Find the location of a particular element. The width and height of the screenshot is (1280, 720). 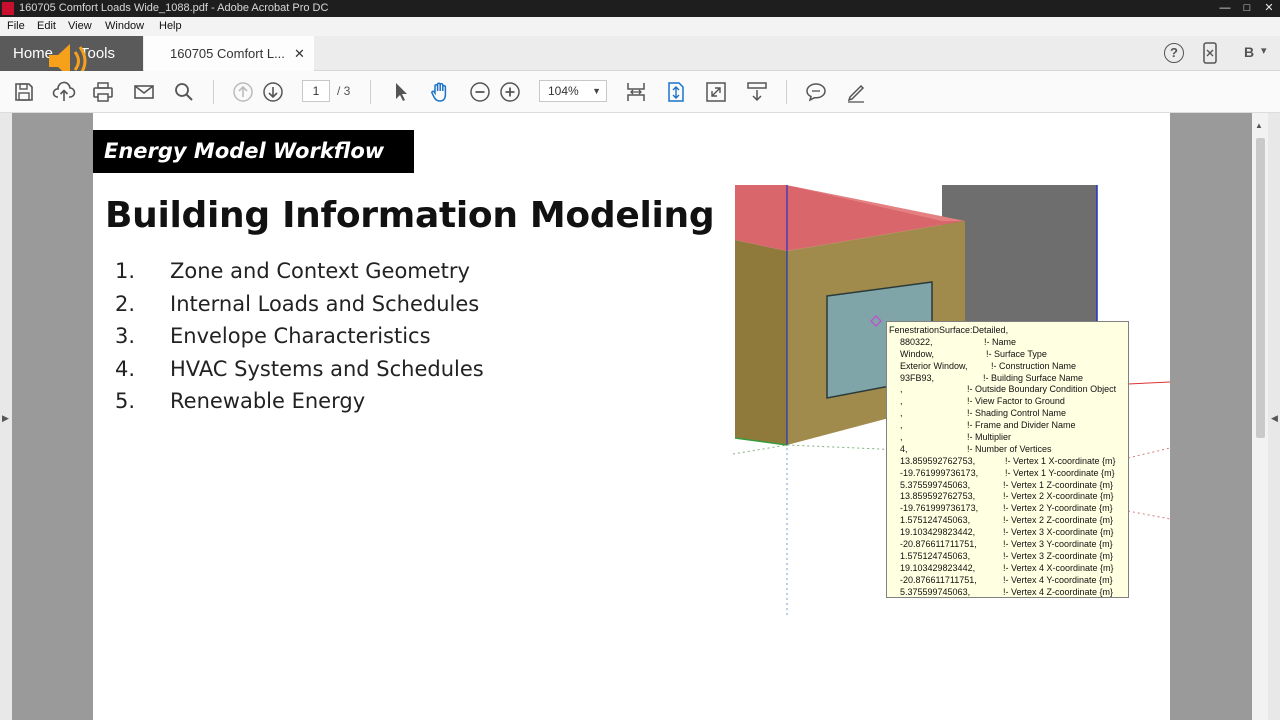

upload-icon is located at coordinates (64, 92).